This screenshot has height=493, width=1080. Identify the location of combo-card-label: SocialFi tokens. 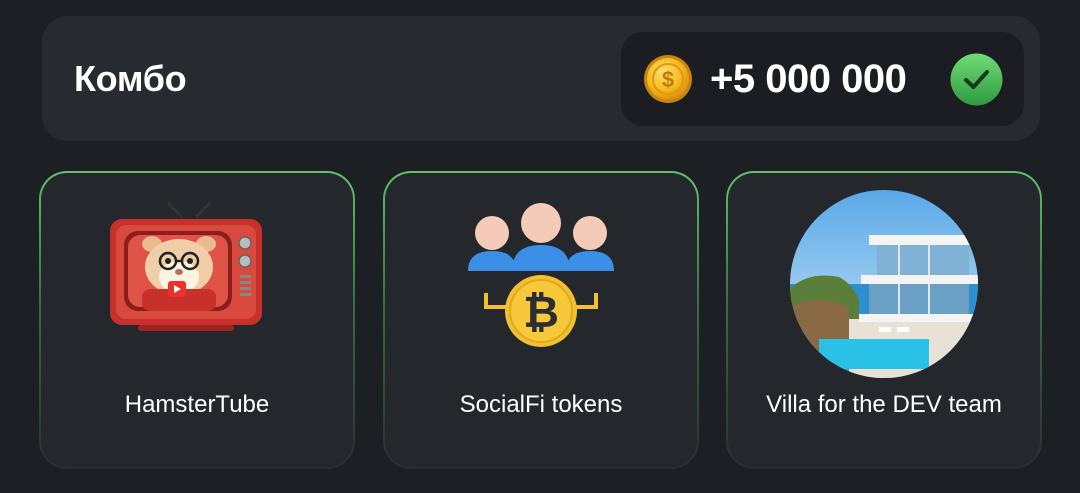
(541, 404).